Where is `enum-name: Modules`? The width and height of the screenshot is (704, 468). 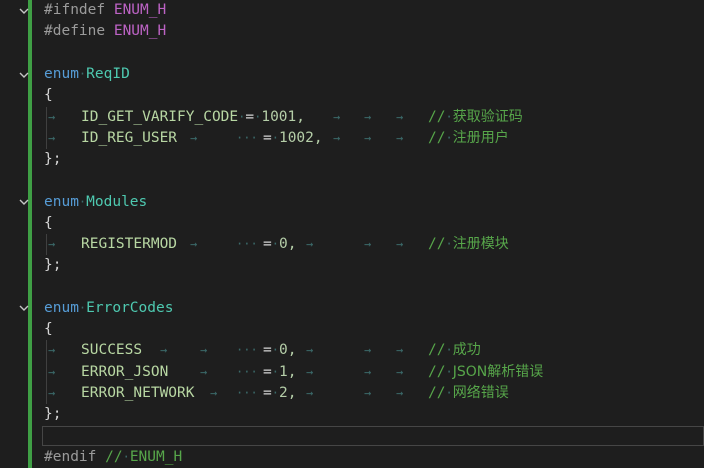 enum-name: Modules is located at coordinates (117, 201).